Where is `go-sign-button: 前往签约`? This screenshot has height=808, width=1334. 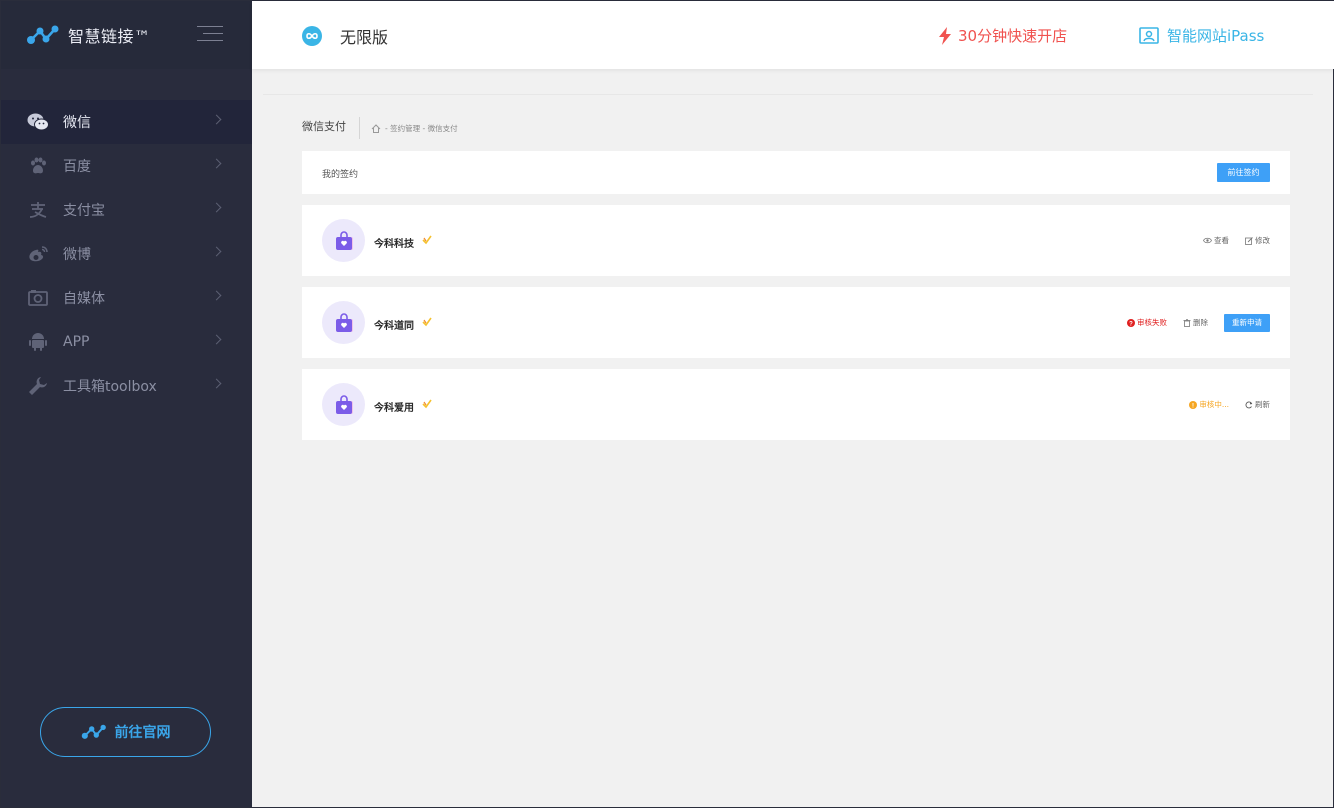
go-sign-button: 前往签约 is located at coordinates (1243, 172).